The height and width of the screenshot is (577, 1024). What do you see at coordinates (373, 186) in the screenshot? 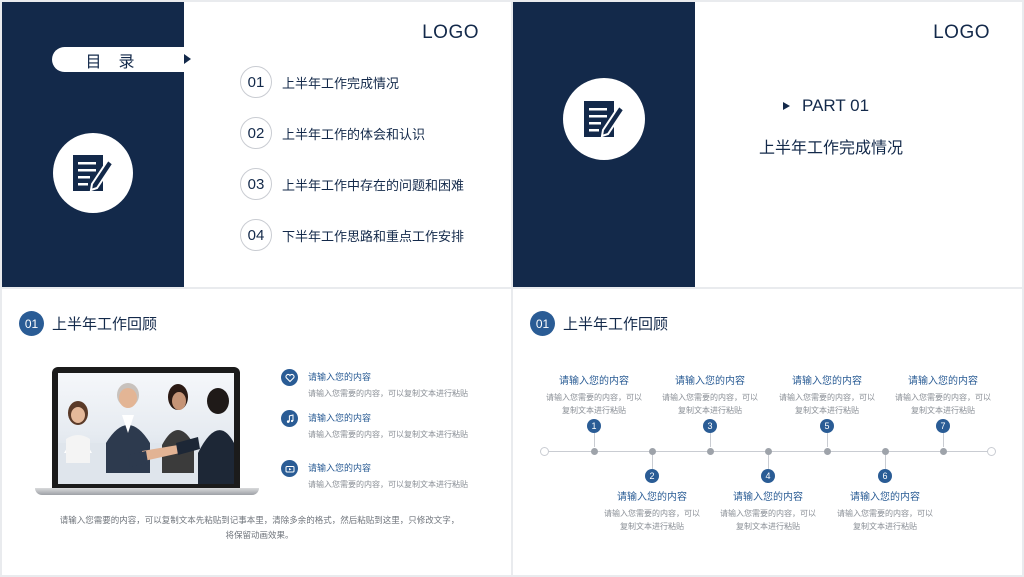
I see `toc-label: 上半年工作中存在的问题和困难` at bounding box center [373, 186].